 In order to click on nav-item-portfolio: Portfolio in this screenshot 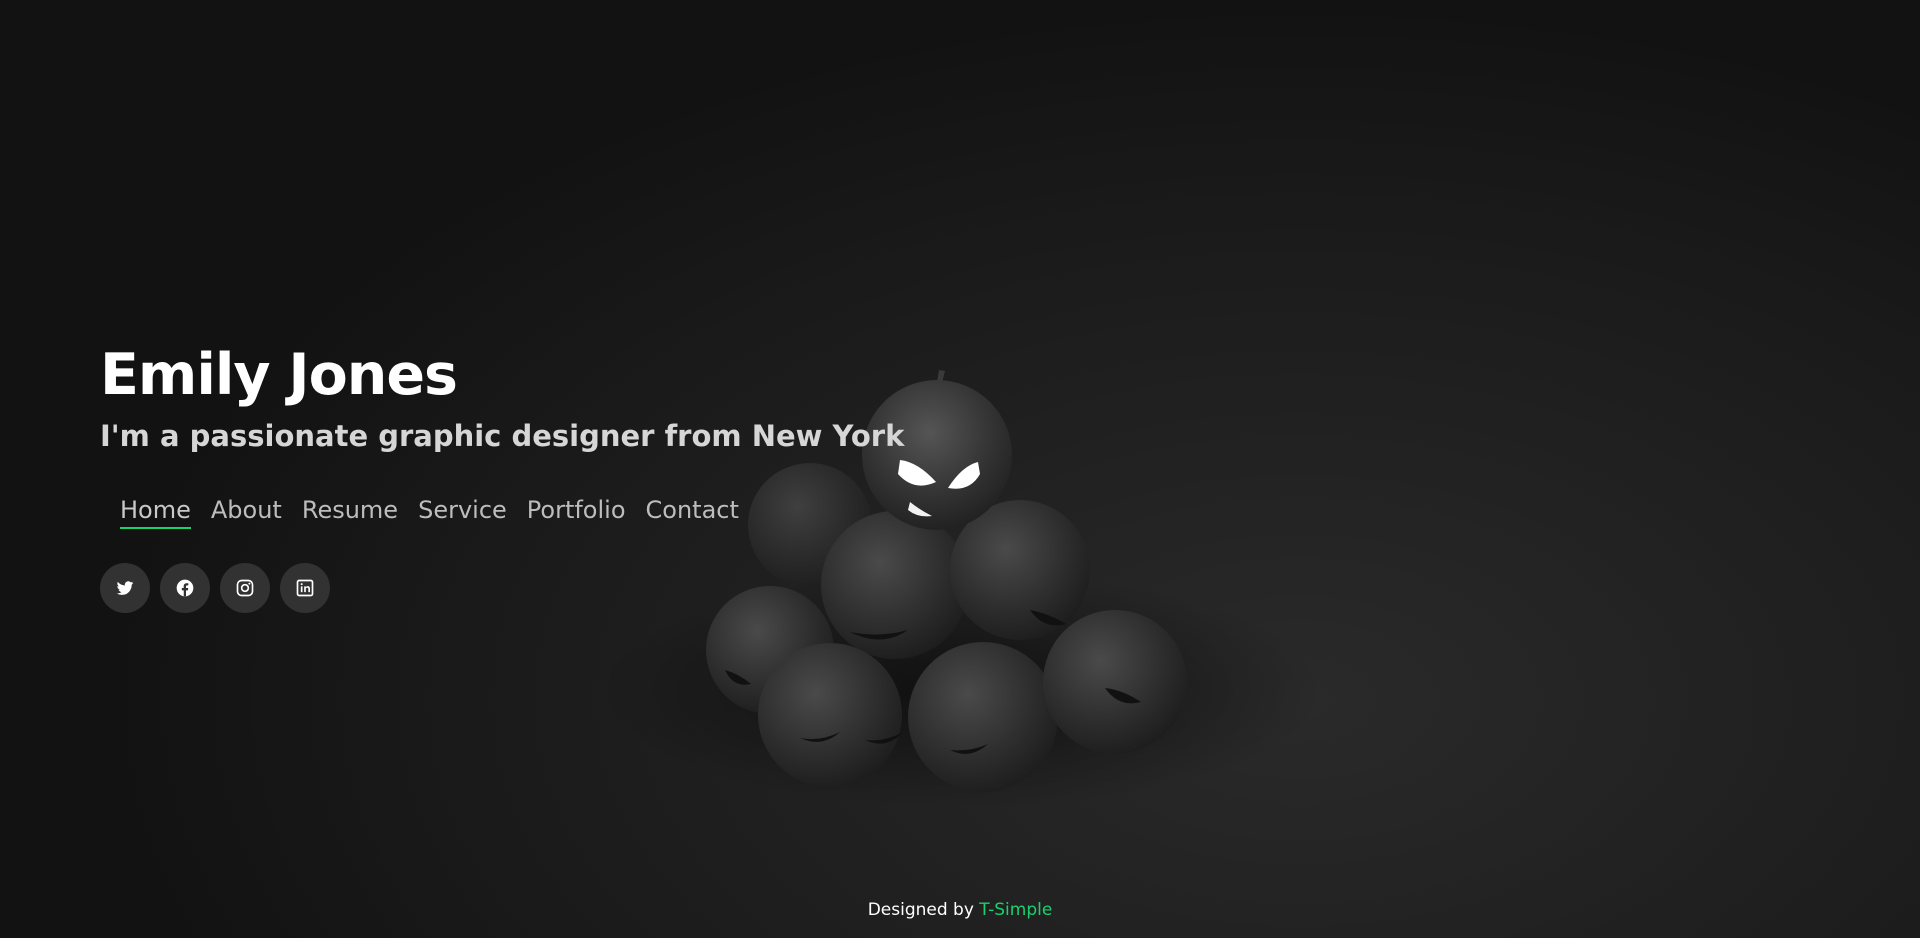, I will do `click(576, 512)`.